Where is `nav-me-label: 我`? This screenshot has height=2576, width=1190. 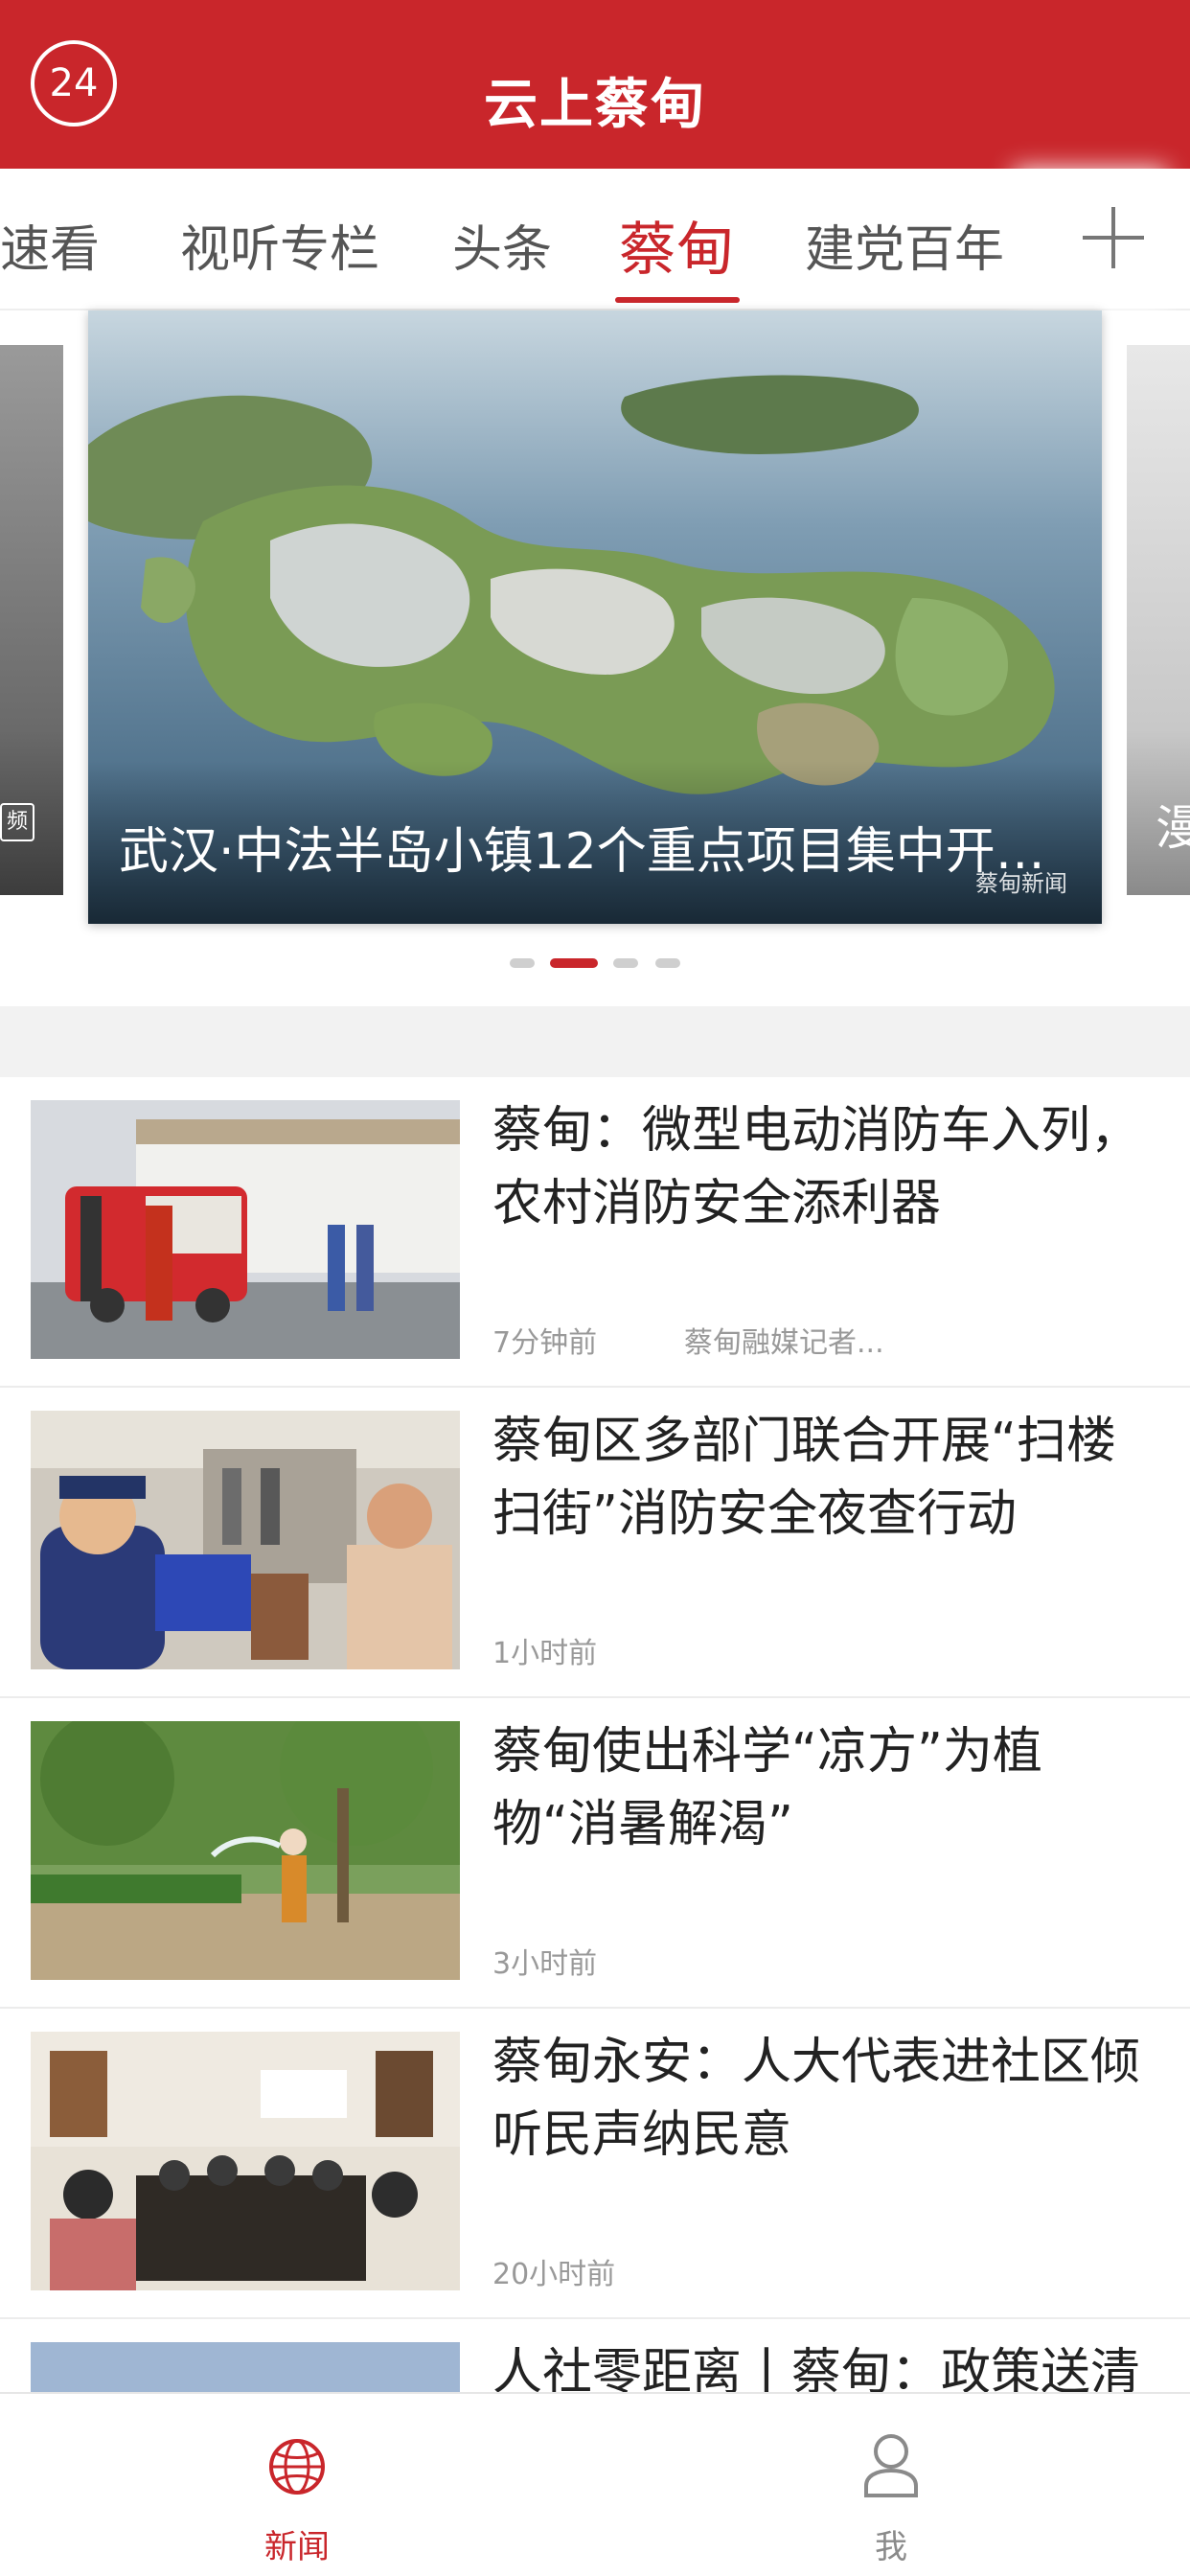 nav-me-label: 我 is located at coordinates (891, 2547).